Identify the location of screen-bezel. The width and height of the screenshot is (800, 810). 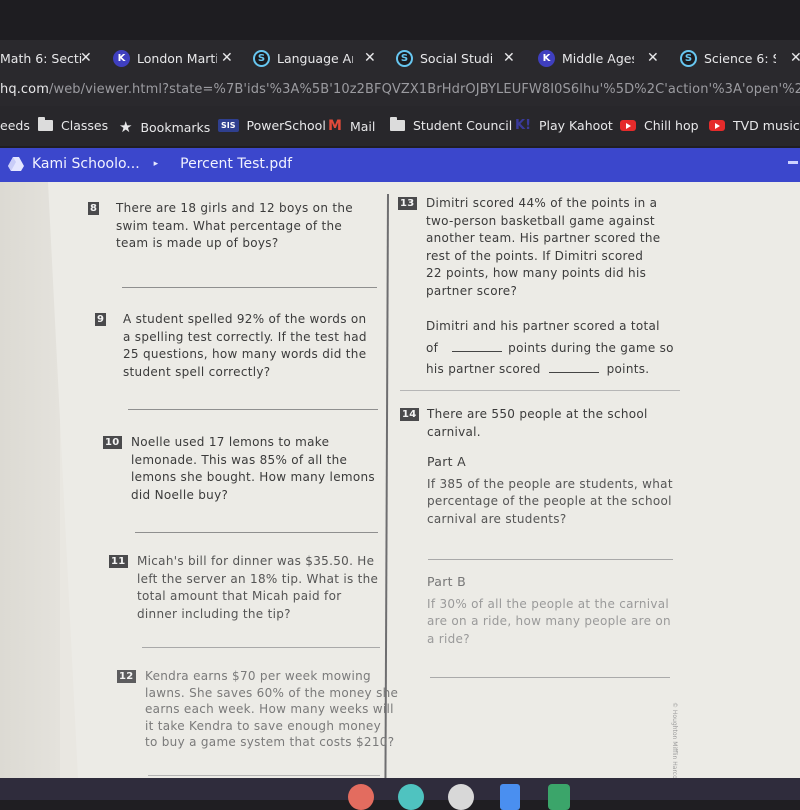
(400, 20).